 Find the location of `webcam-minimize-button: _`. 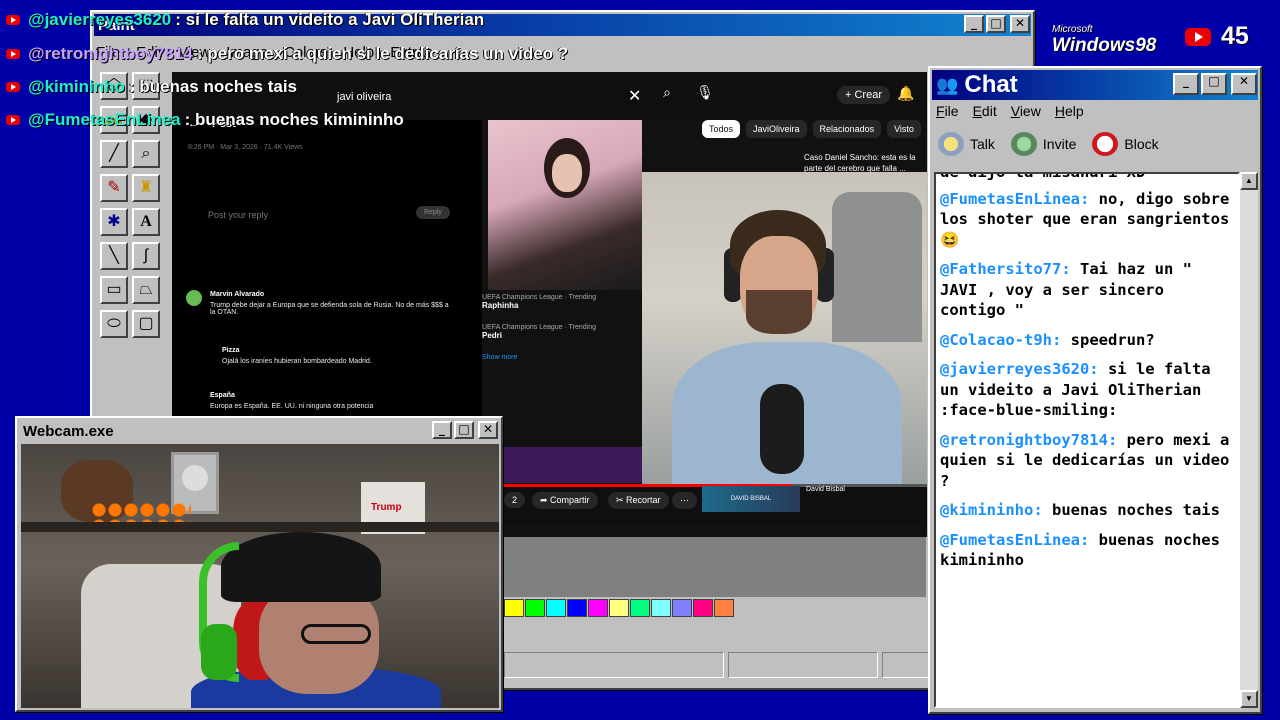

webcam-minimize-button: _ is located at coordinates (442, 430).